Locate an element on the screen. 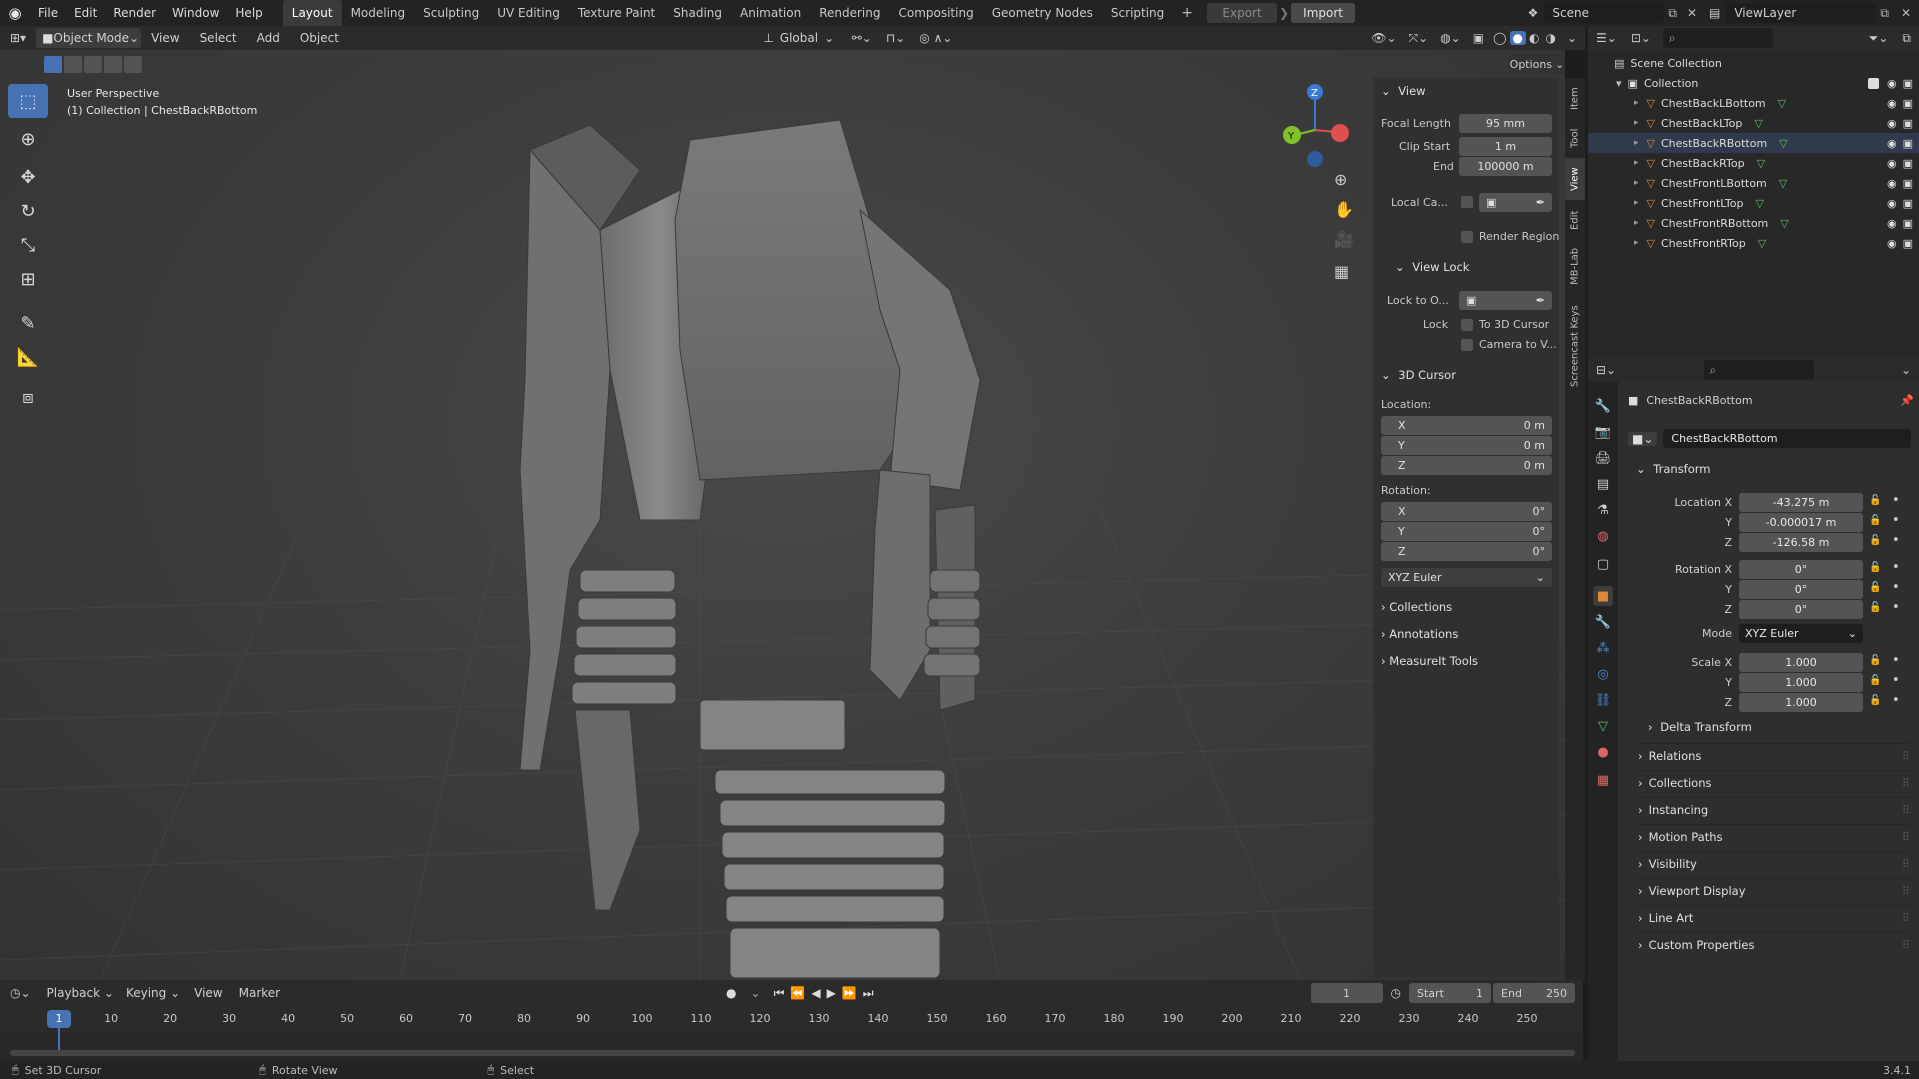 The width and height of the screenshot is (1919, 1079). rotation-mode-dropdown: XYZ Euler ⌄ is located at coordinates (1801, 633).